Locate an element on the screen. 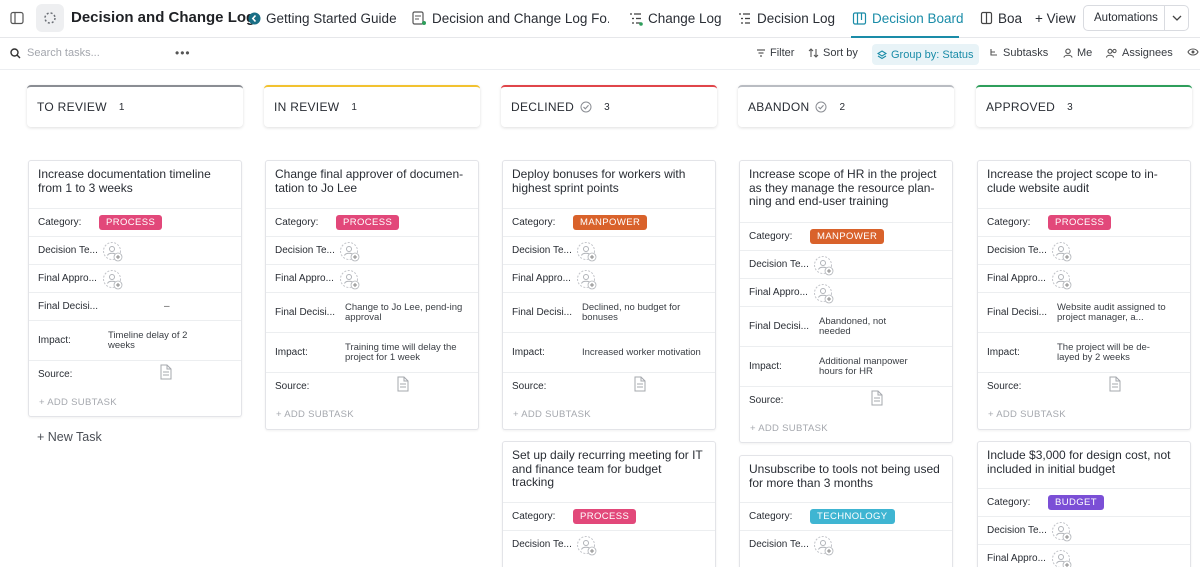 Image resolution: width=1200 pixels, height=567 pixels. final-decision-row: Final Decisi... Abandoned, not needed is located at coordinates (846, 326).